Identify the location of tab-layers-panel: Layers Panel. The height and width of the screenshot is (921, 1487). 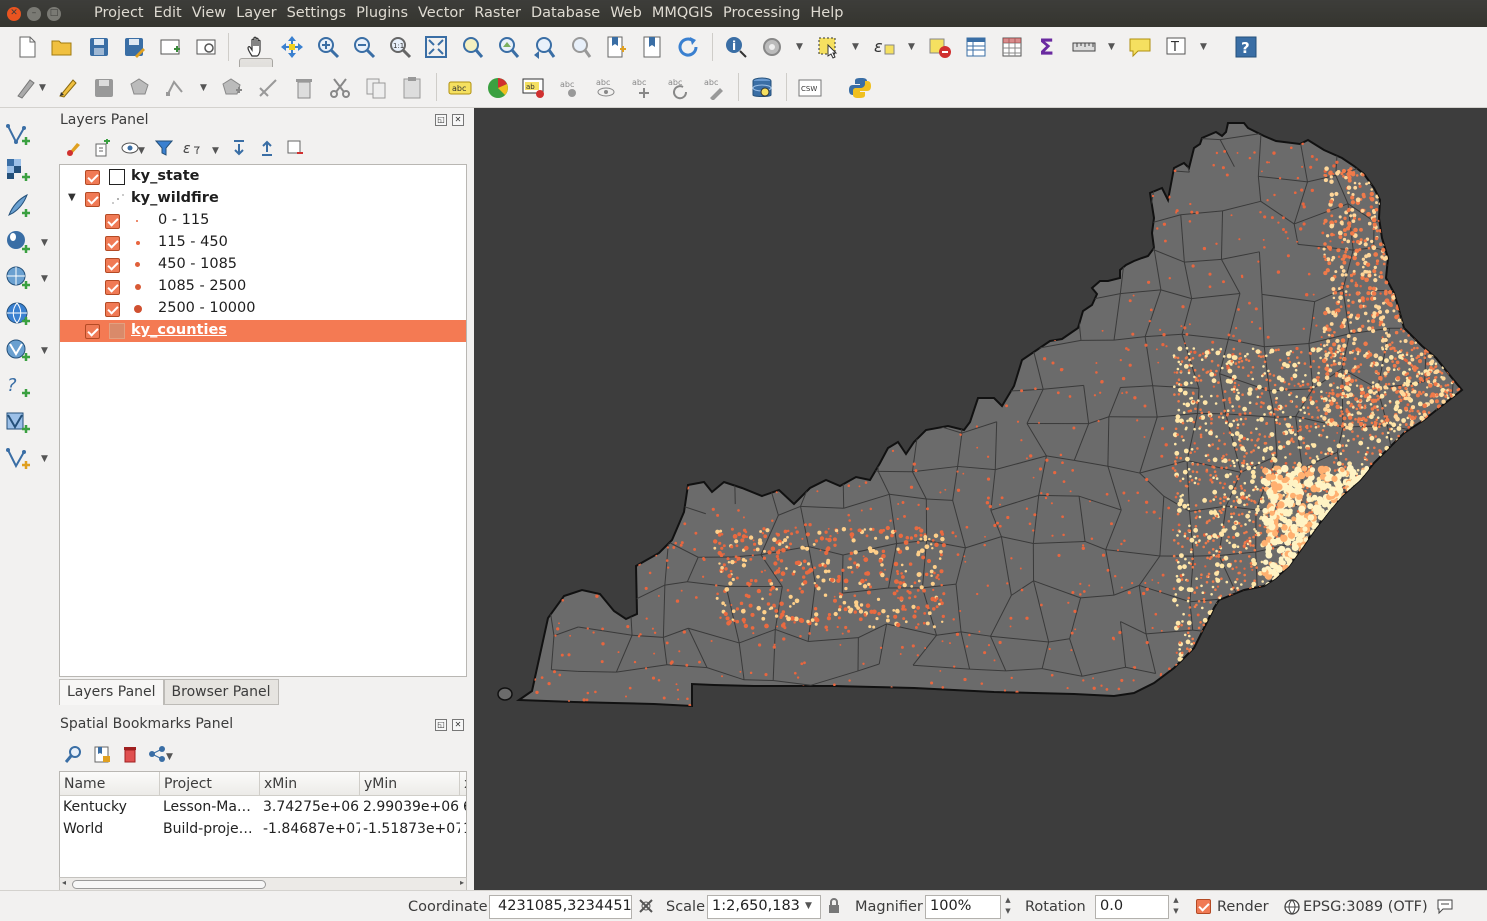
(111, 692).